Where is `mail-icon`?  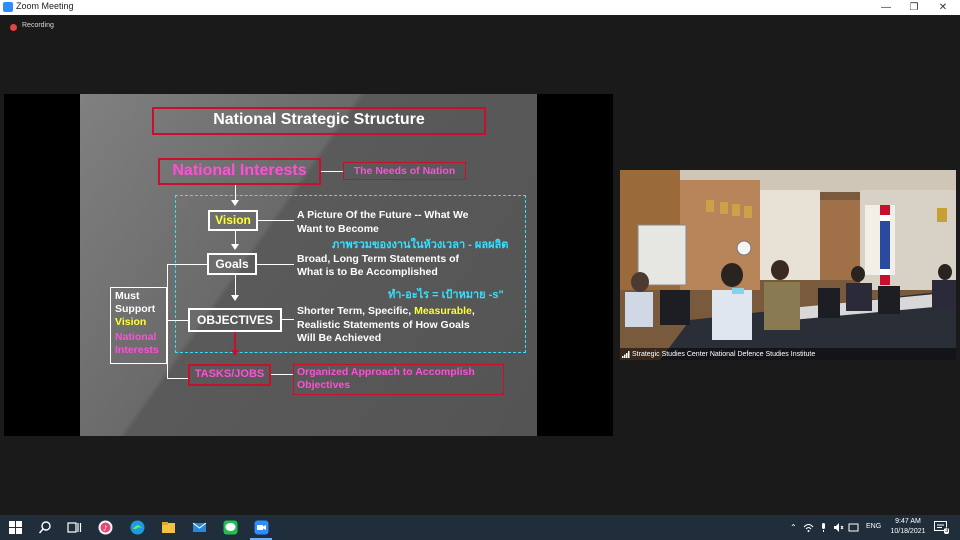 mail-icon is located at coordinates (199, 527).